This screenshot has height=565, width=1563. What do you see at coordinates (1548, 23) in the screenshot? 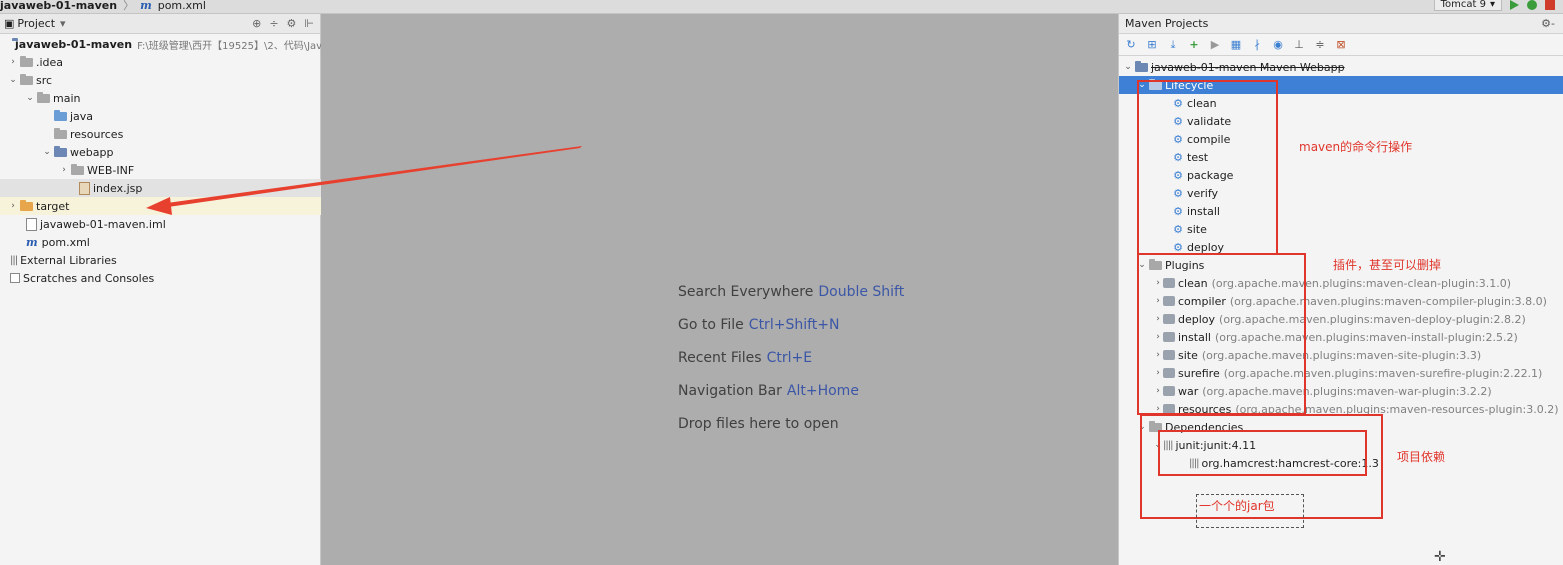
I see `gear-icon: ⚙-` at bounding box center [1548, 23].